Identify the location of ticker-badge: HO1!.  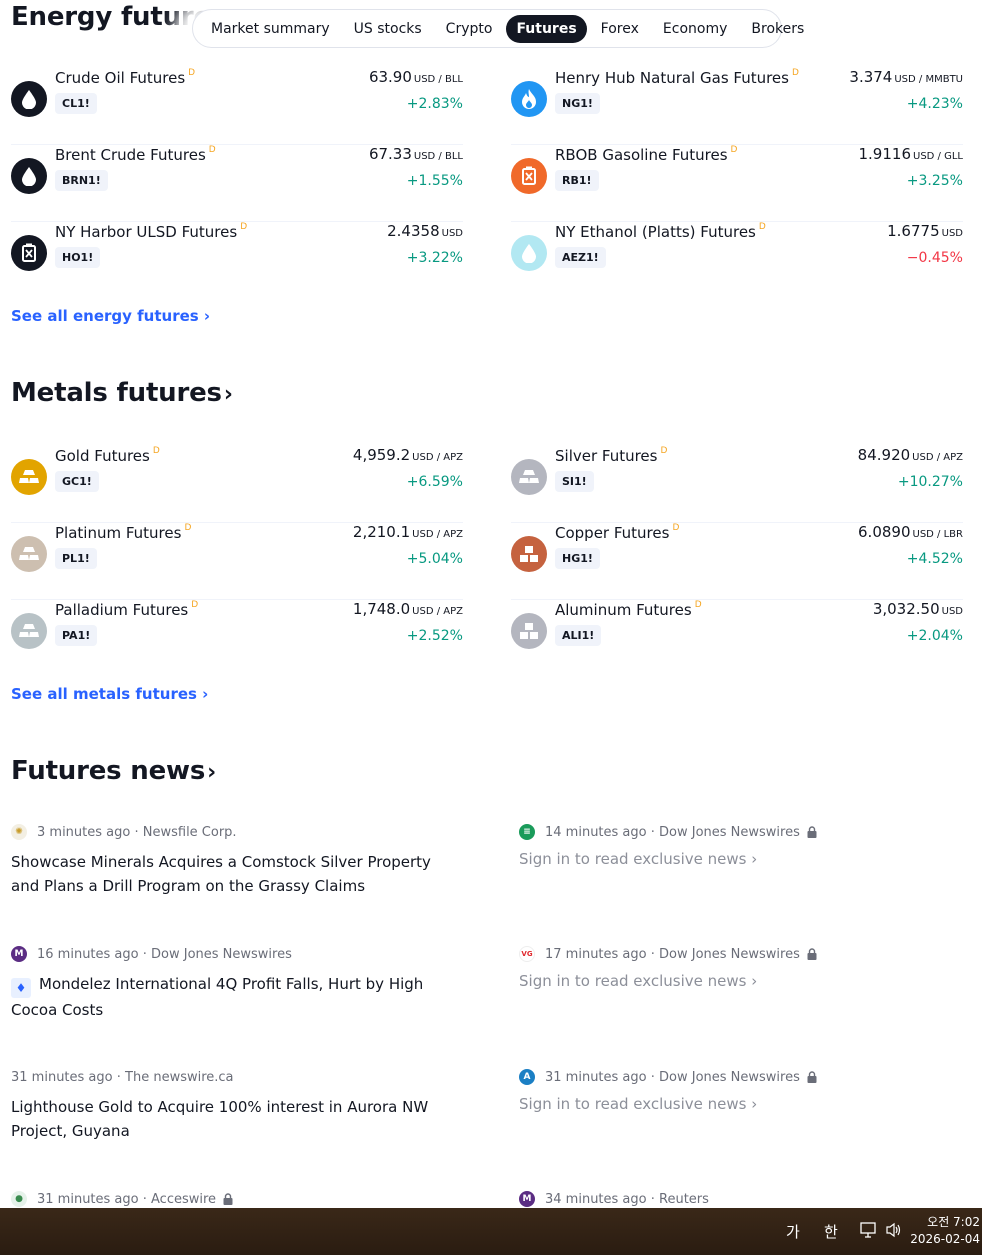
(78, 257).